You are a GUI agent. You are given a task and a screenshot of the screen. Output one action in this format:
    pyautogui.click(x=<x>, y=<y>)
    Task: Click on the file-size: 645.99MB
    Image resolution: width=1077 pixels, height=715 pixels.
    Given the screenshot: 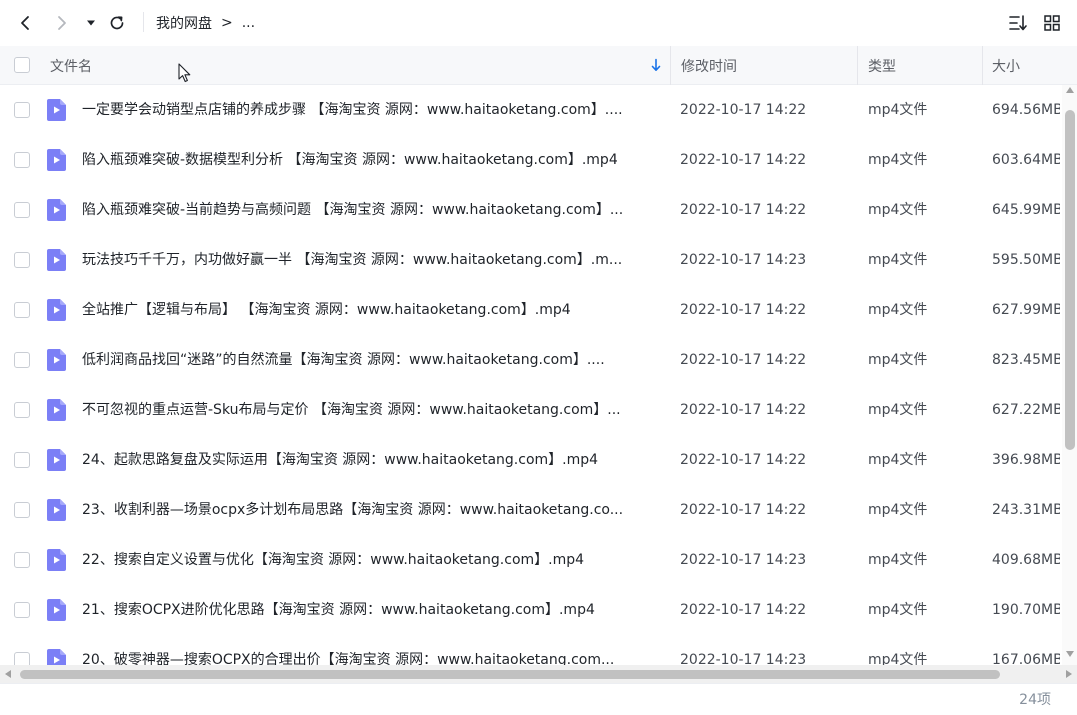 What is the action you would take?
    pyautogui.click(x=1026, y=210)
    